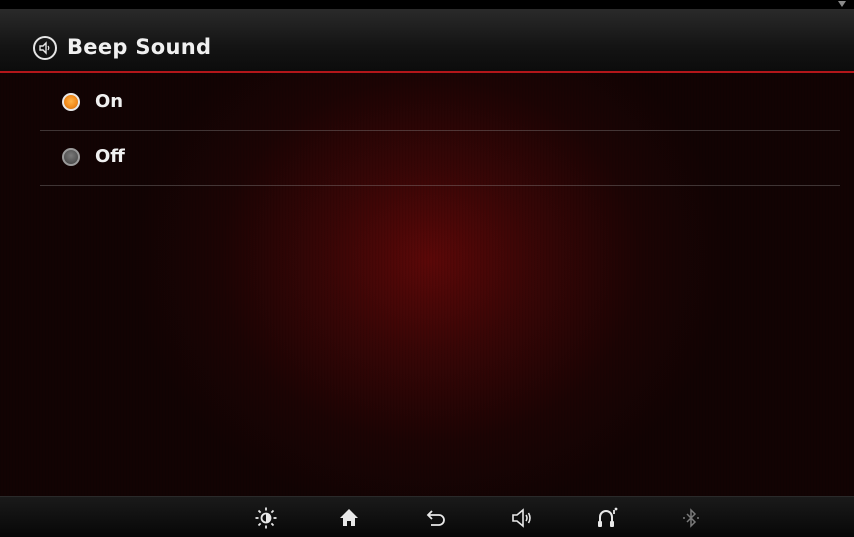 The height and width of the screenshot is (537, 854). I want to click on bottom-nav-bar, so click(427, 516).